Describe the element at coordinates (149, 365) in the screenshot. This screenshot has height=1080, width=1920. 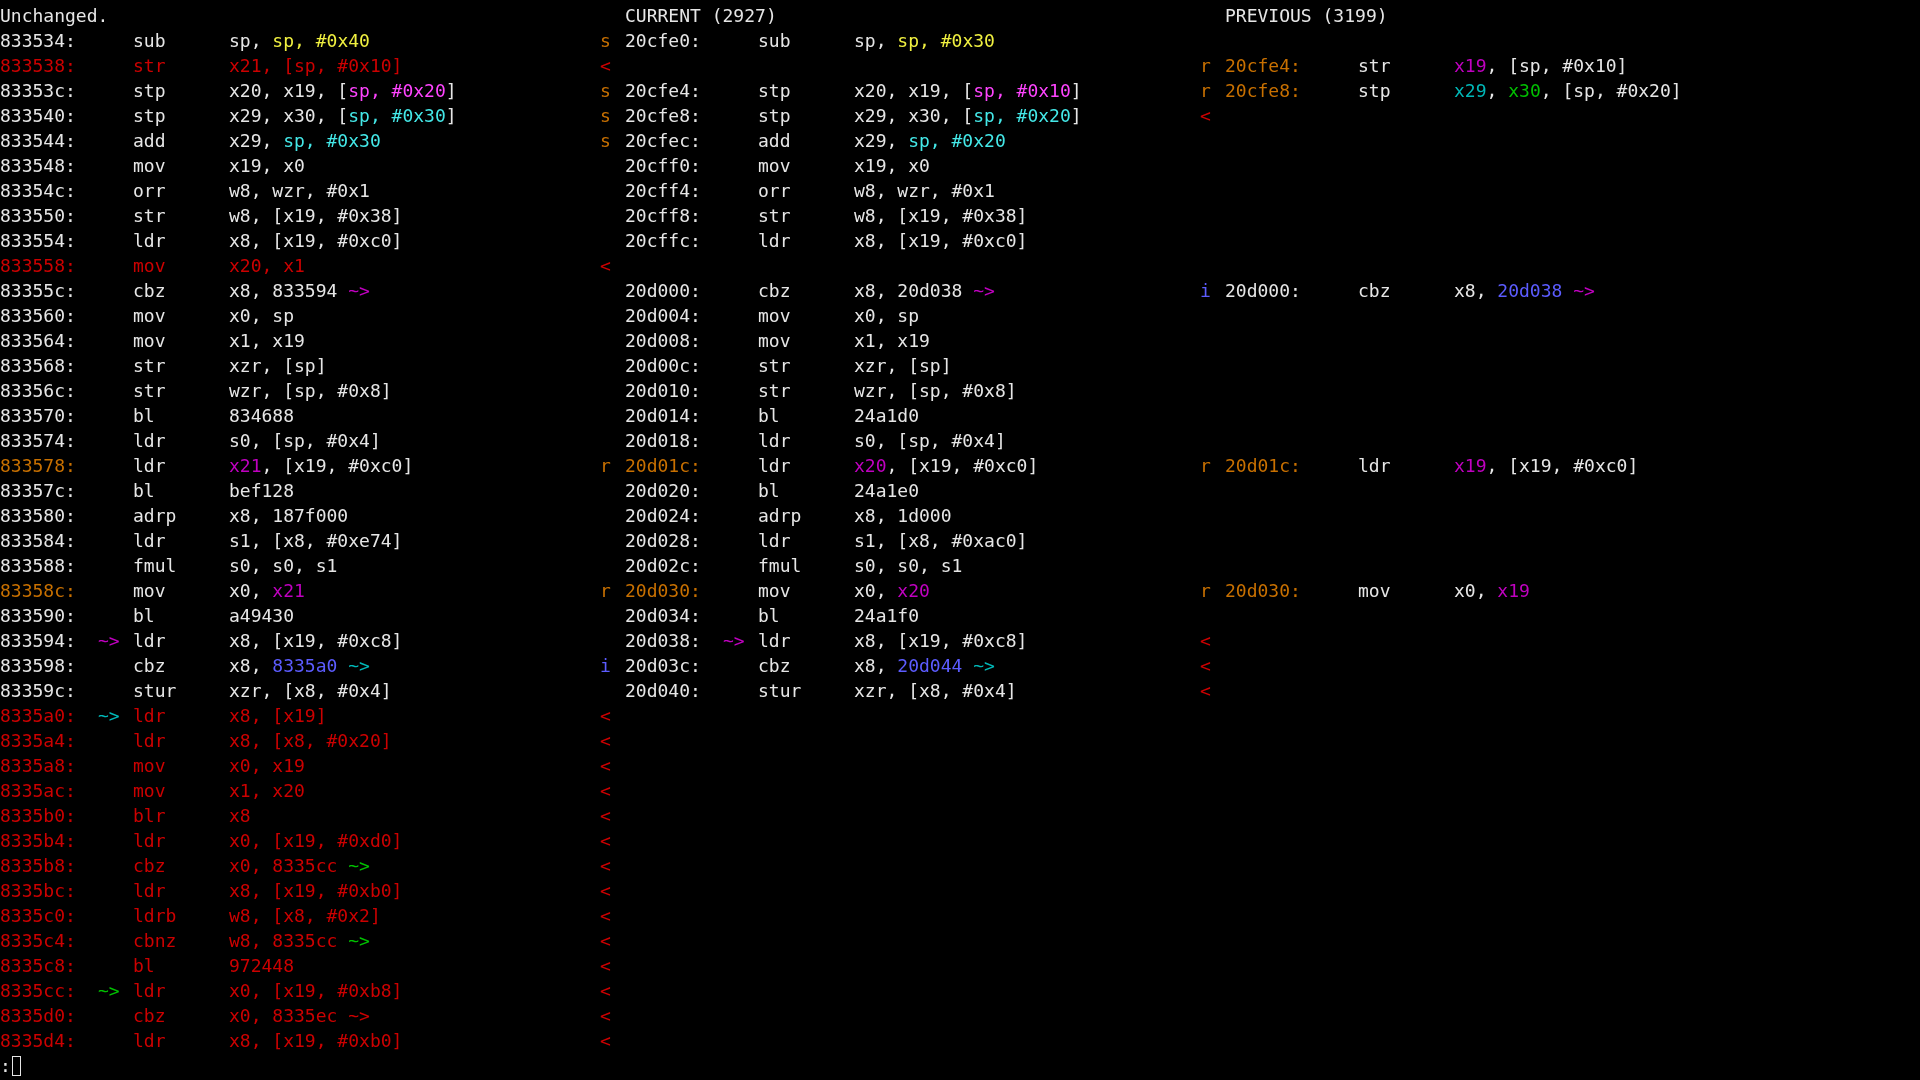
I see `mnemonic: str` at that location.